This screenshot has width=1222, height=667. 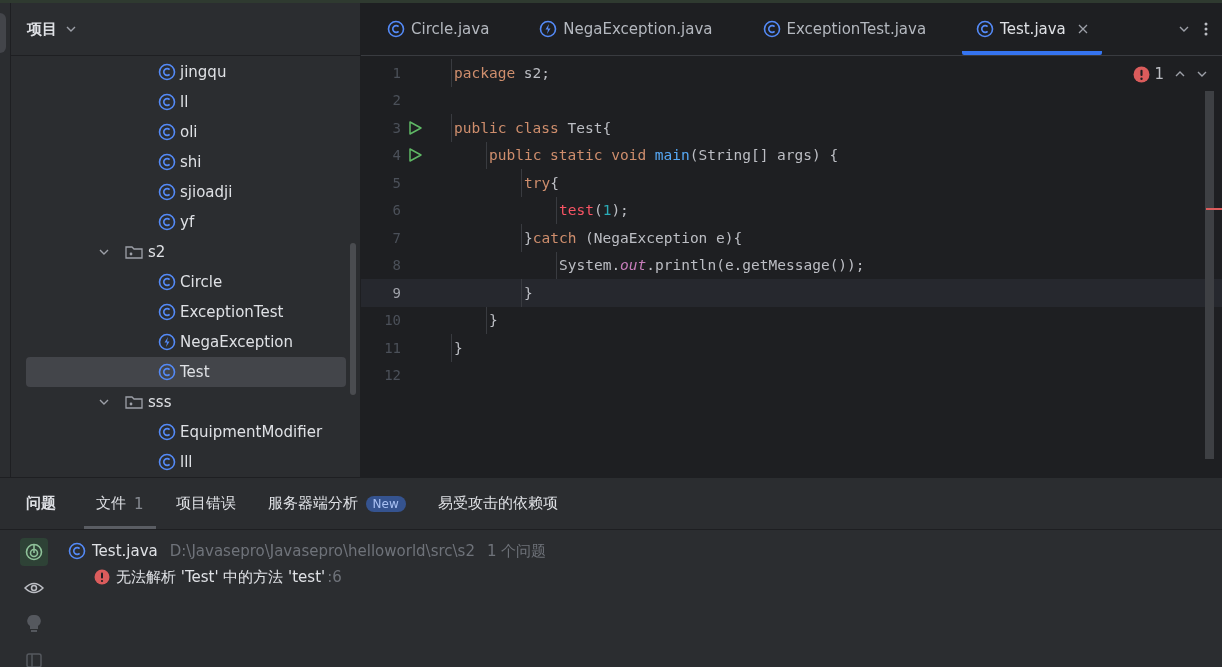 I want to click on code-line: public static void main(String[] args) {, so click(x=662, y=155).